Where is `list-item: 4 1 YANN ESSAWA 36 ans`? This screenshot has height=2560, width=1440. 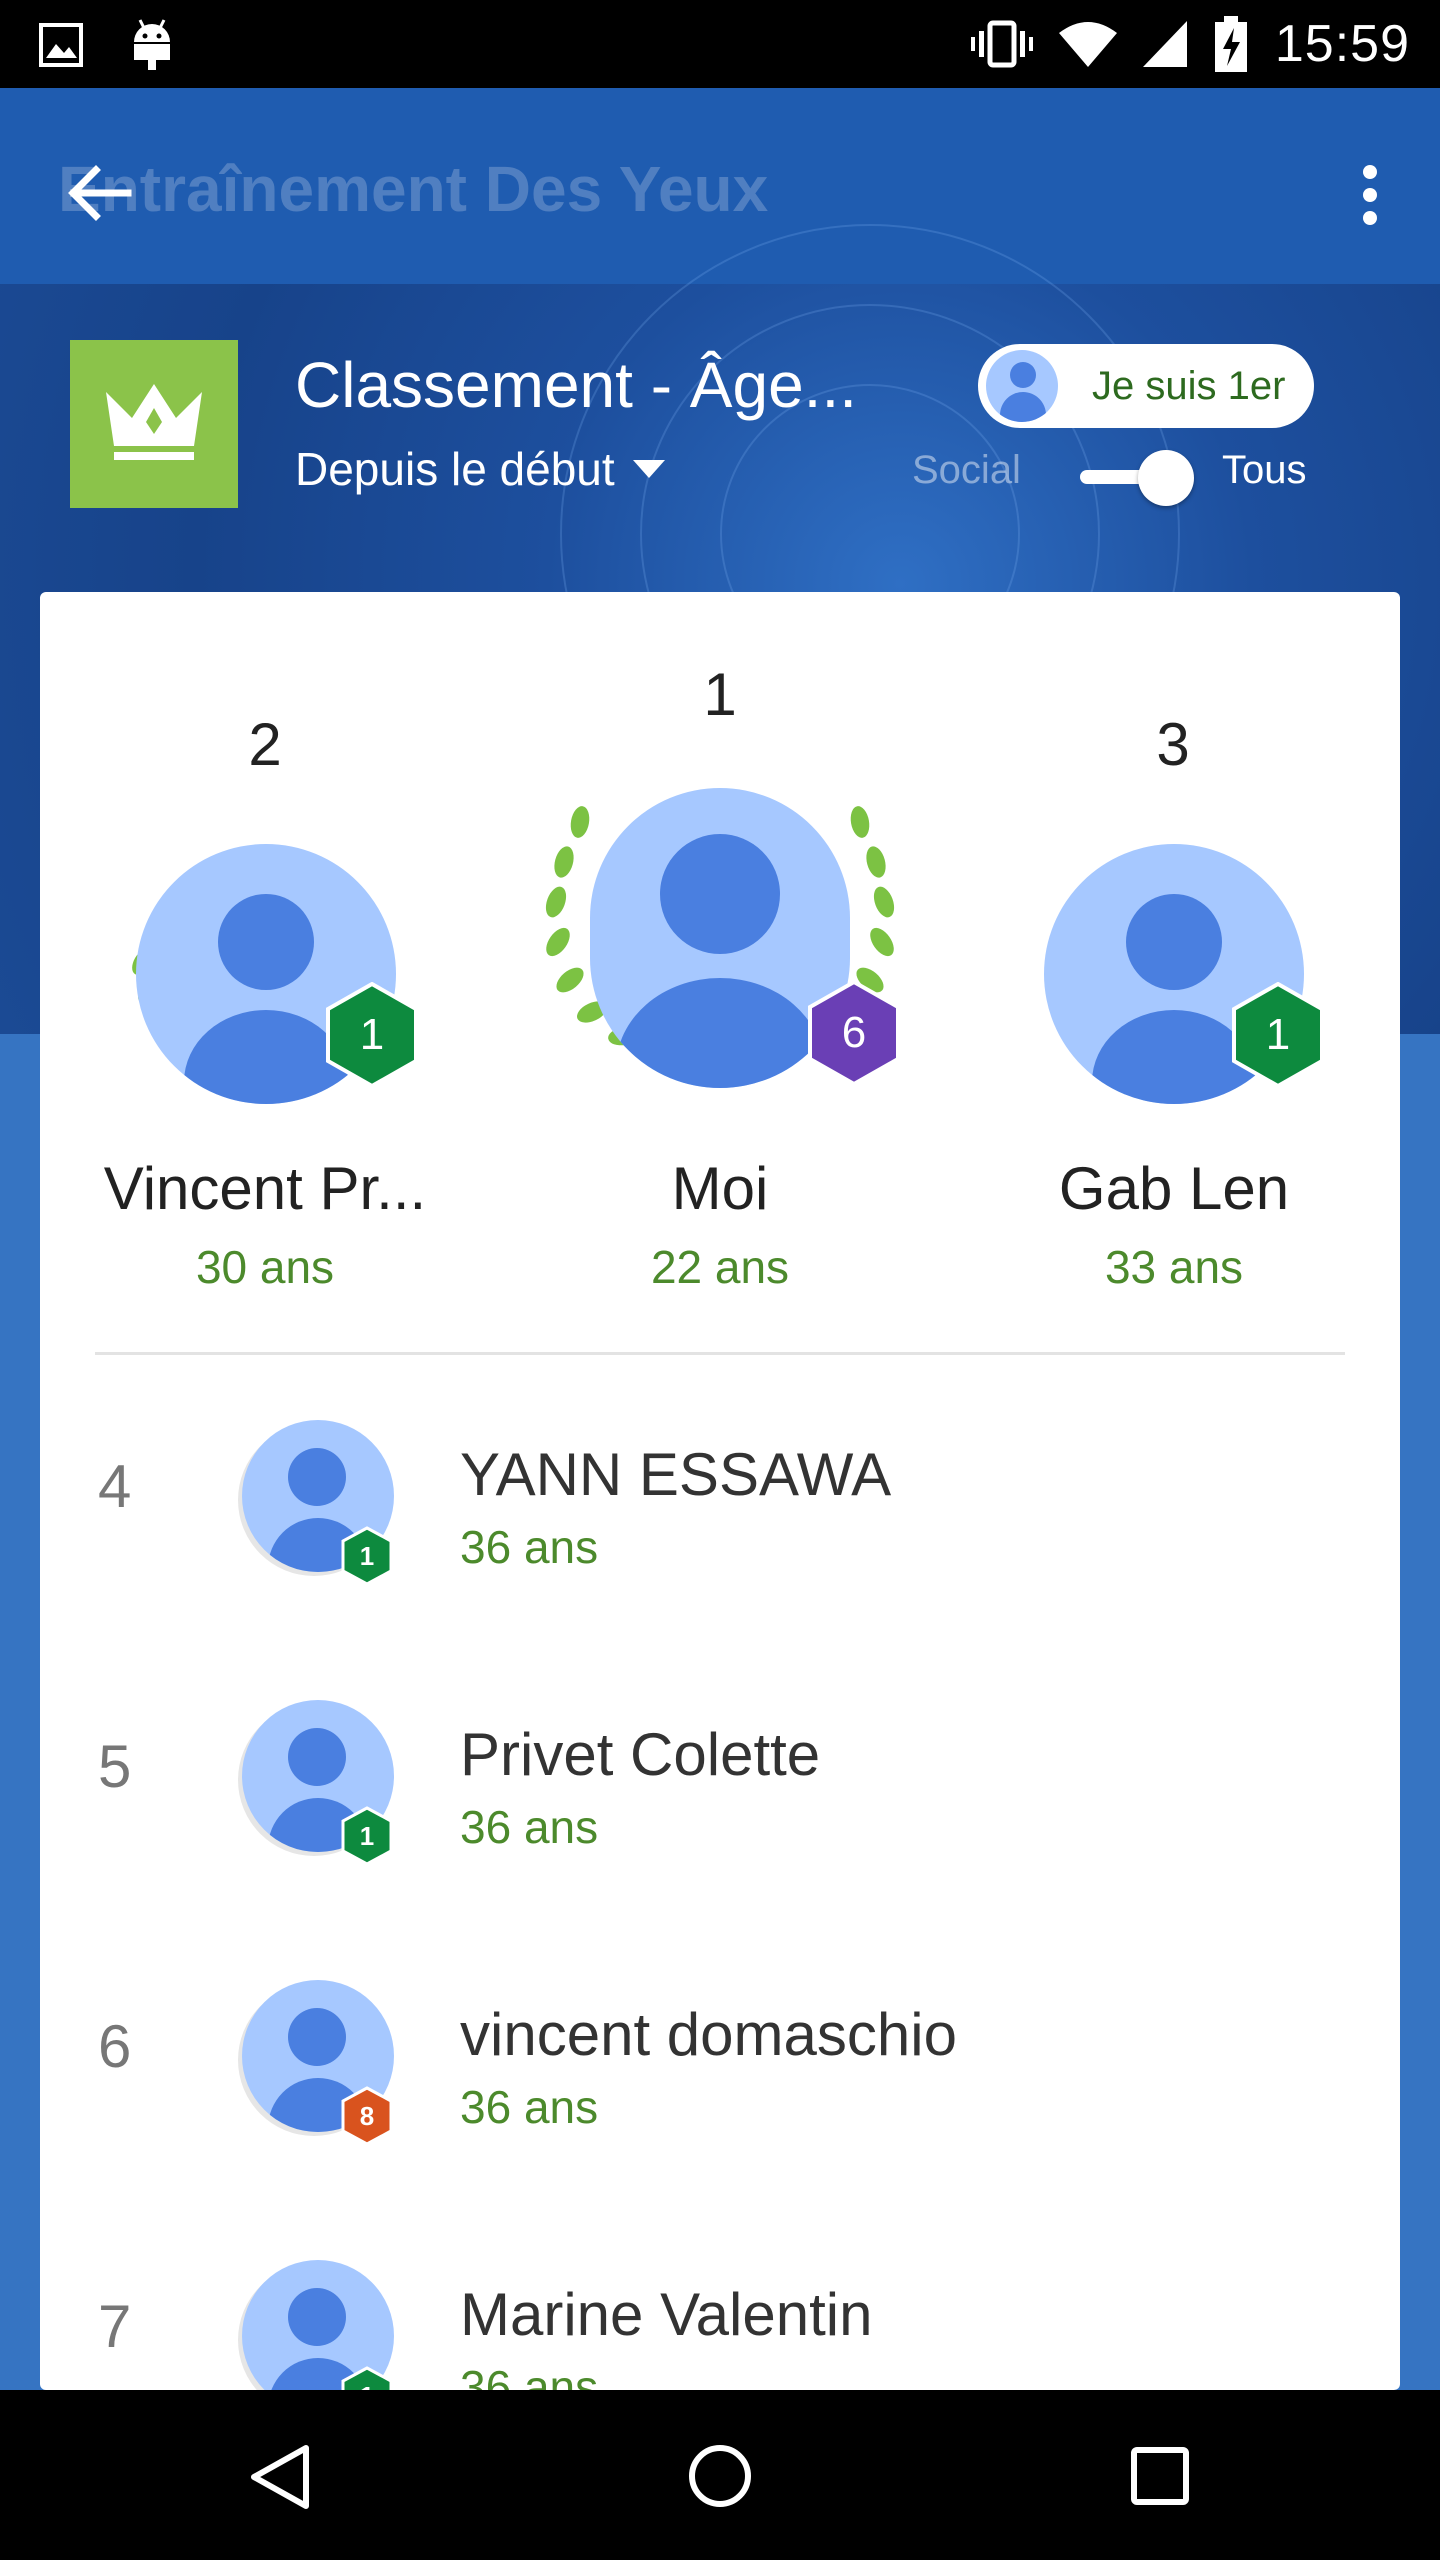 list-item: 4 1 YANN ESSAWA 36 ans is located at coordinates (720, 1502).